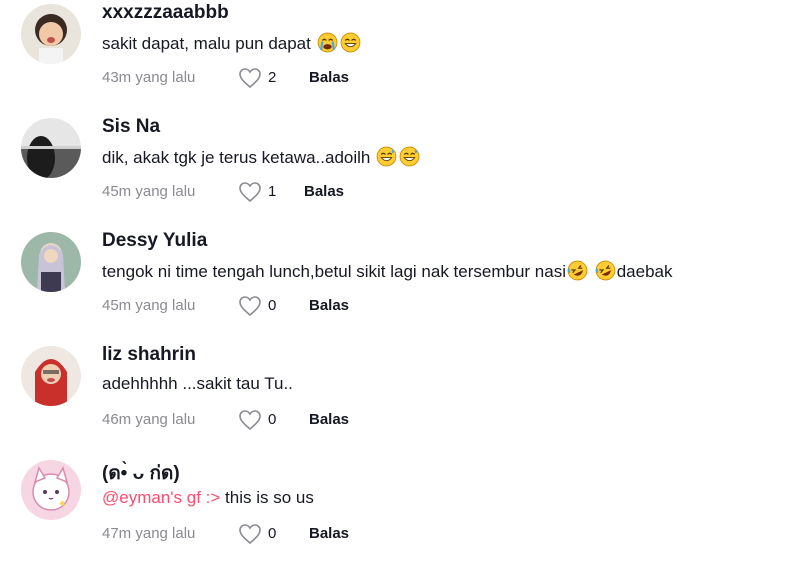  I want to click on comment-body-suffix: daebak, so click(644, 271).